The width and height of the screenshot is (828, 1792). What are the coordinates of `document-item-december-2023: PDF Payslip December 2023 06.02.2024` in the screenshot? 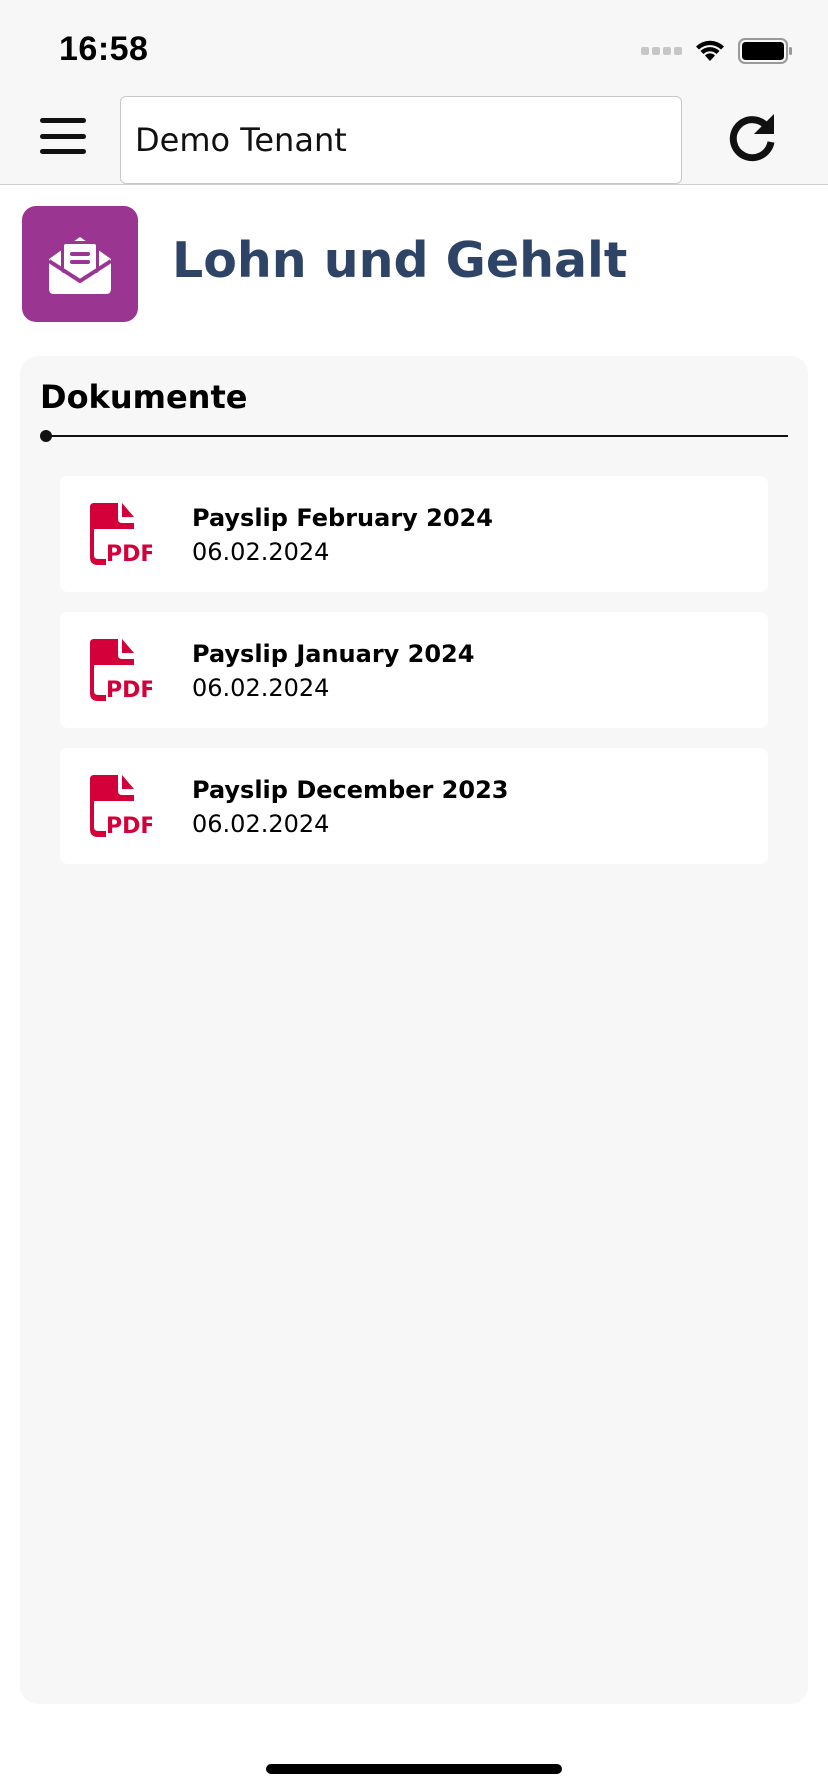 It's located at (414, 806).